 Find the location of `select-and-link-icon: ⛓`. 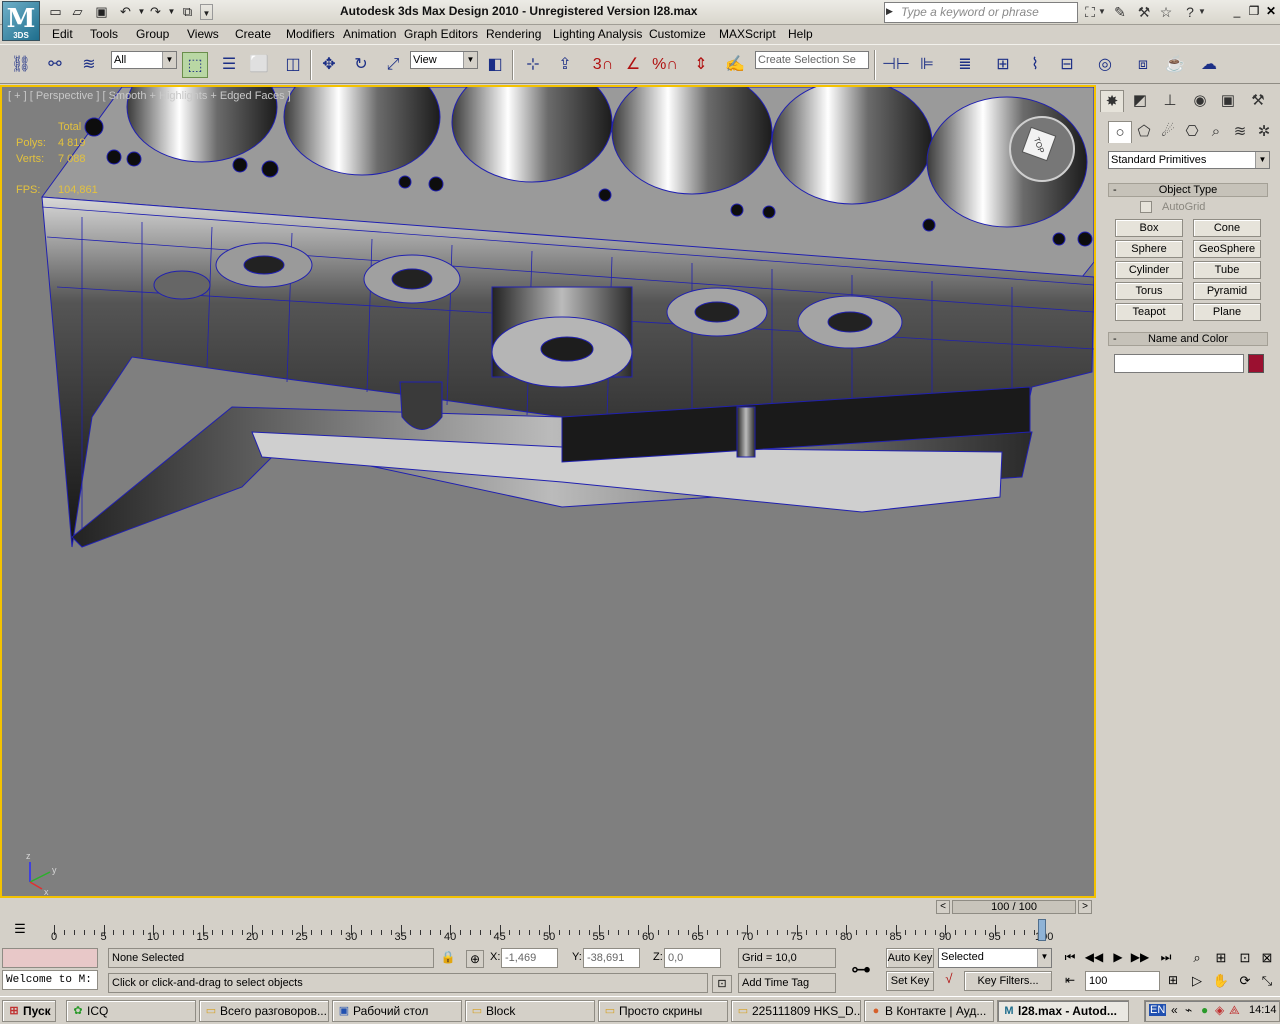

select-and-link-icon: ⛓ is located at coordinates (21, 65).